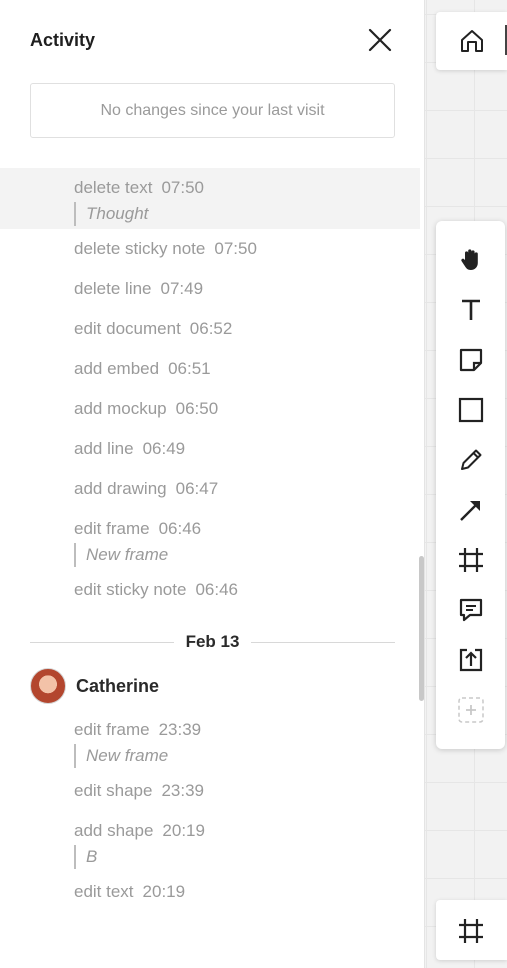  I want to click on entry-action: edit text, so click(104, 891).